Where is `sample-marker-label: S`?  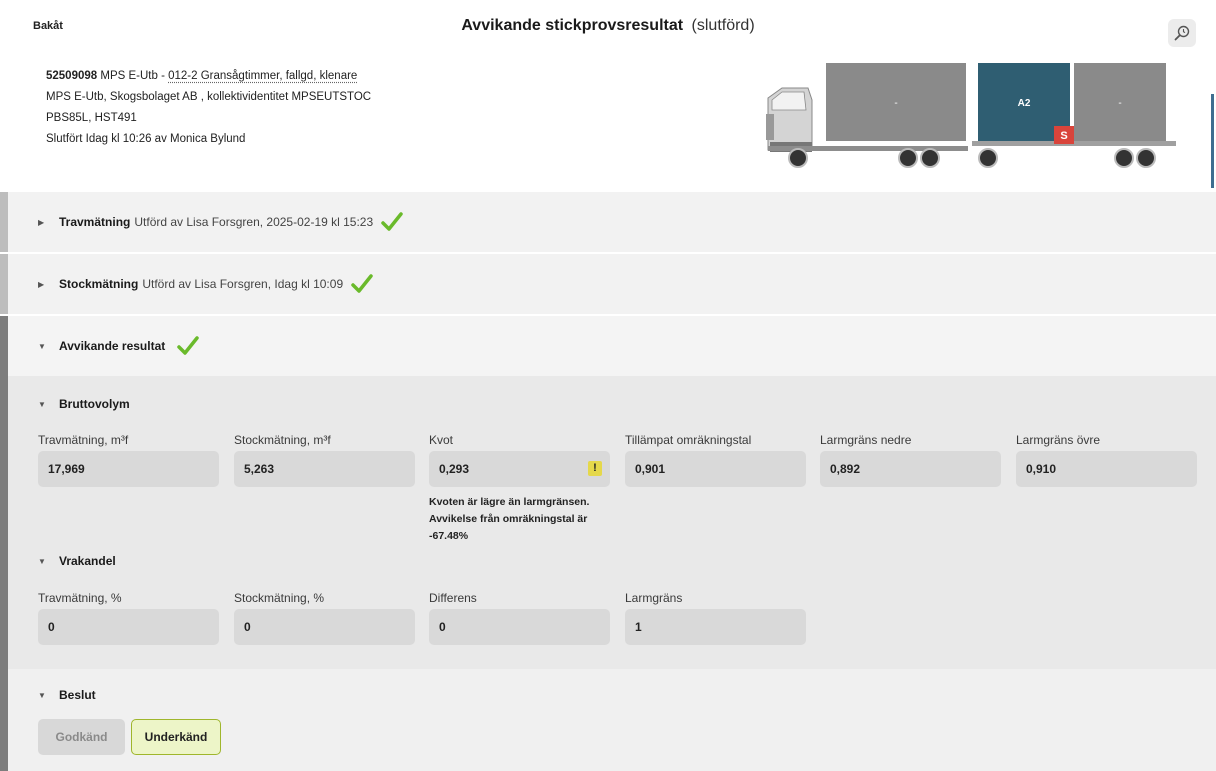 sample-marker-label: S is located at coordinates (1063, 136).